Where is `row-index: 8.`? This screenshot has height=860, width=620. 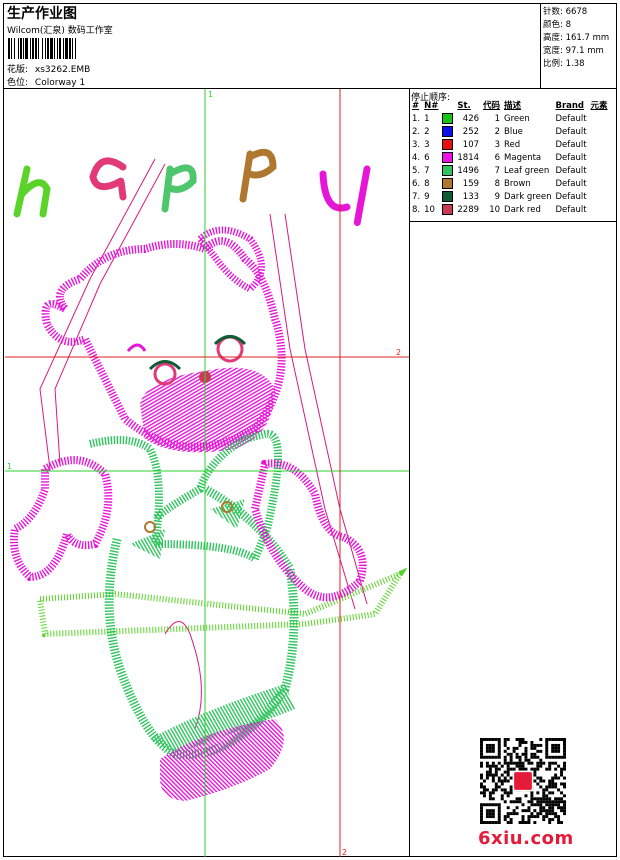
row-index: 8. is located at coordinates (416, 210).